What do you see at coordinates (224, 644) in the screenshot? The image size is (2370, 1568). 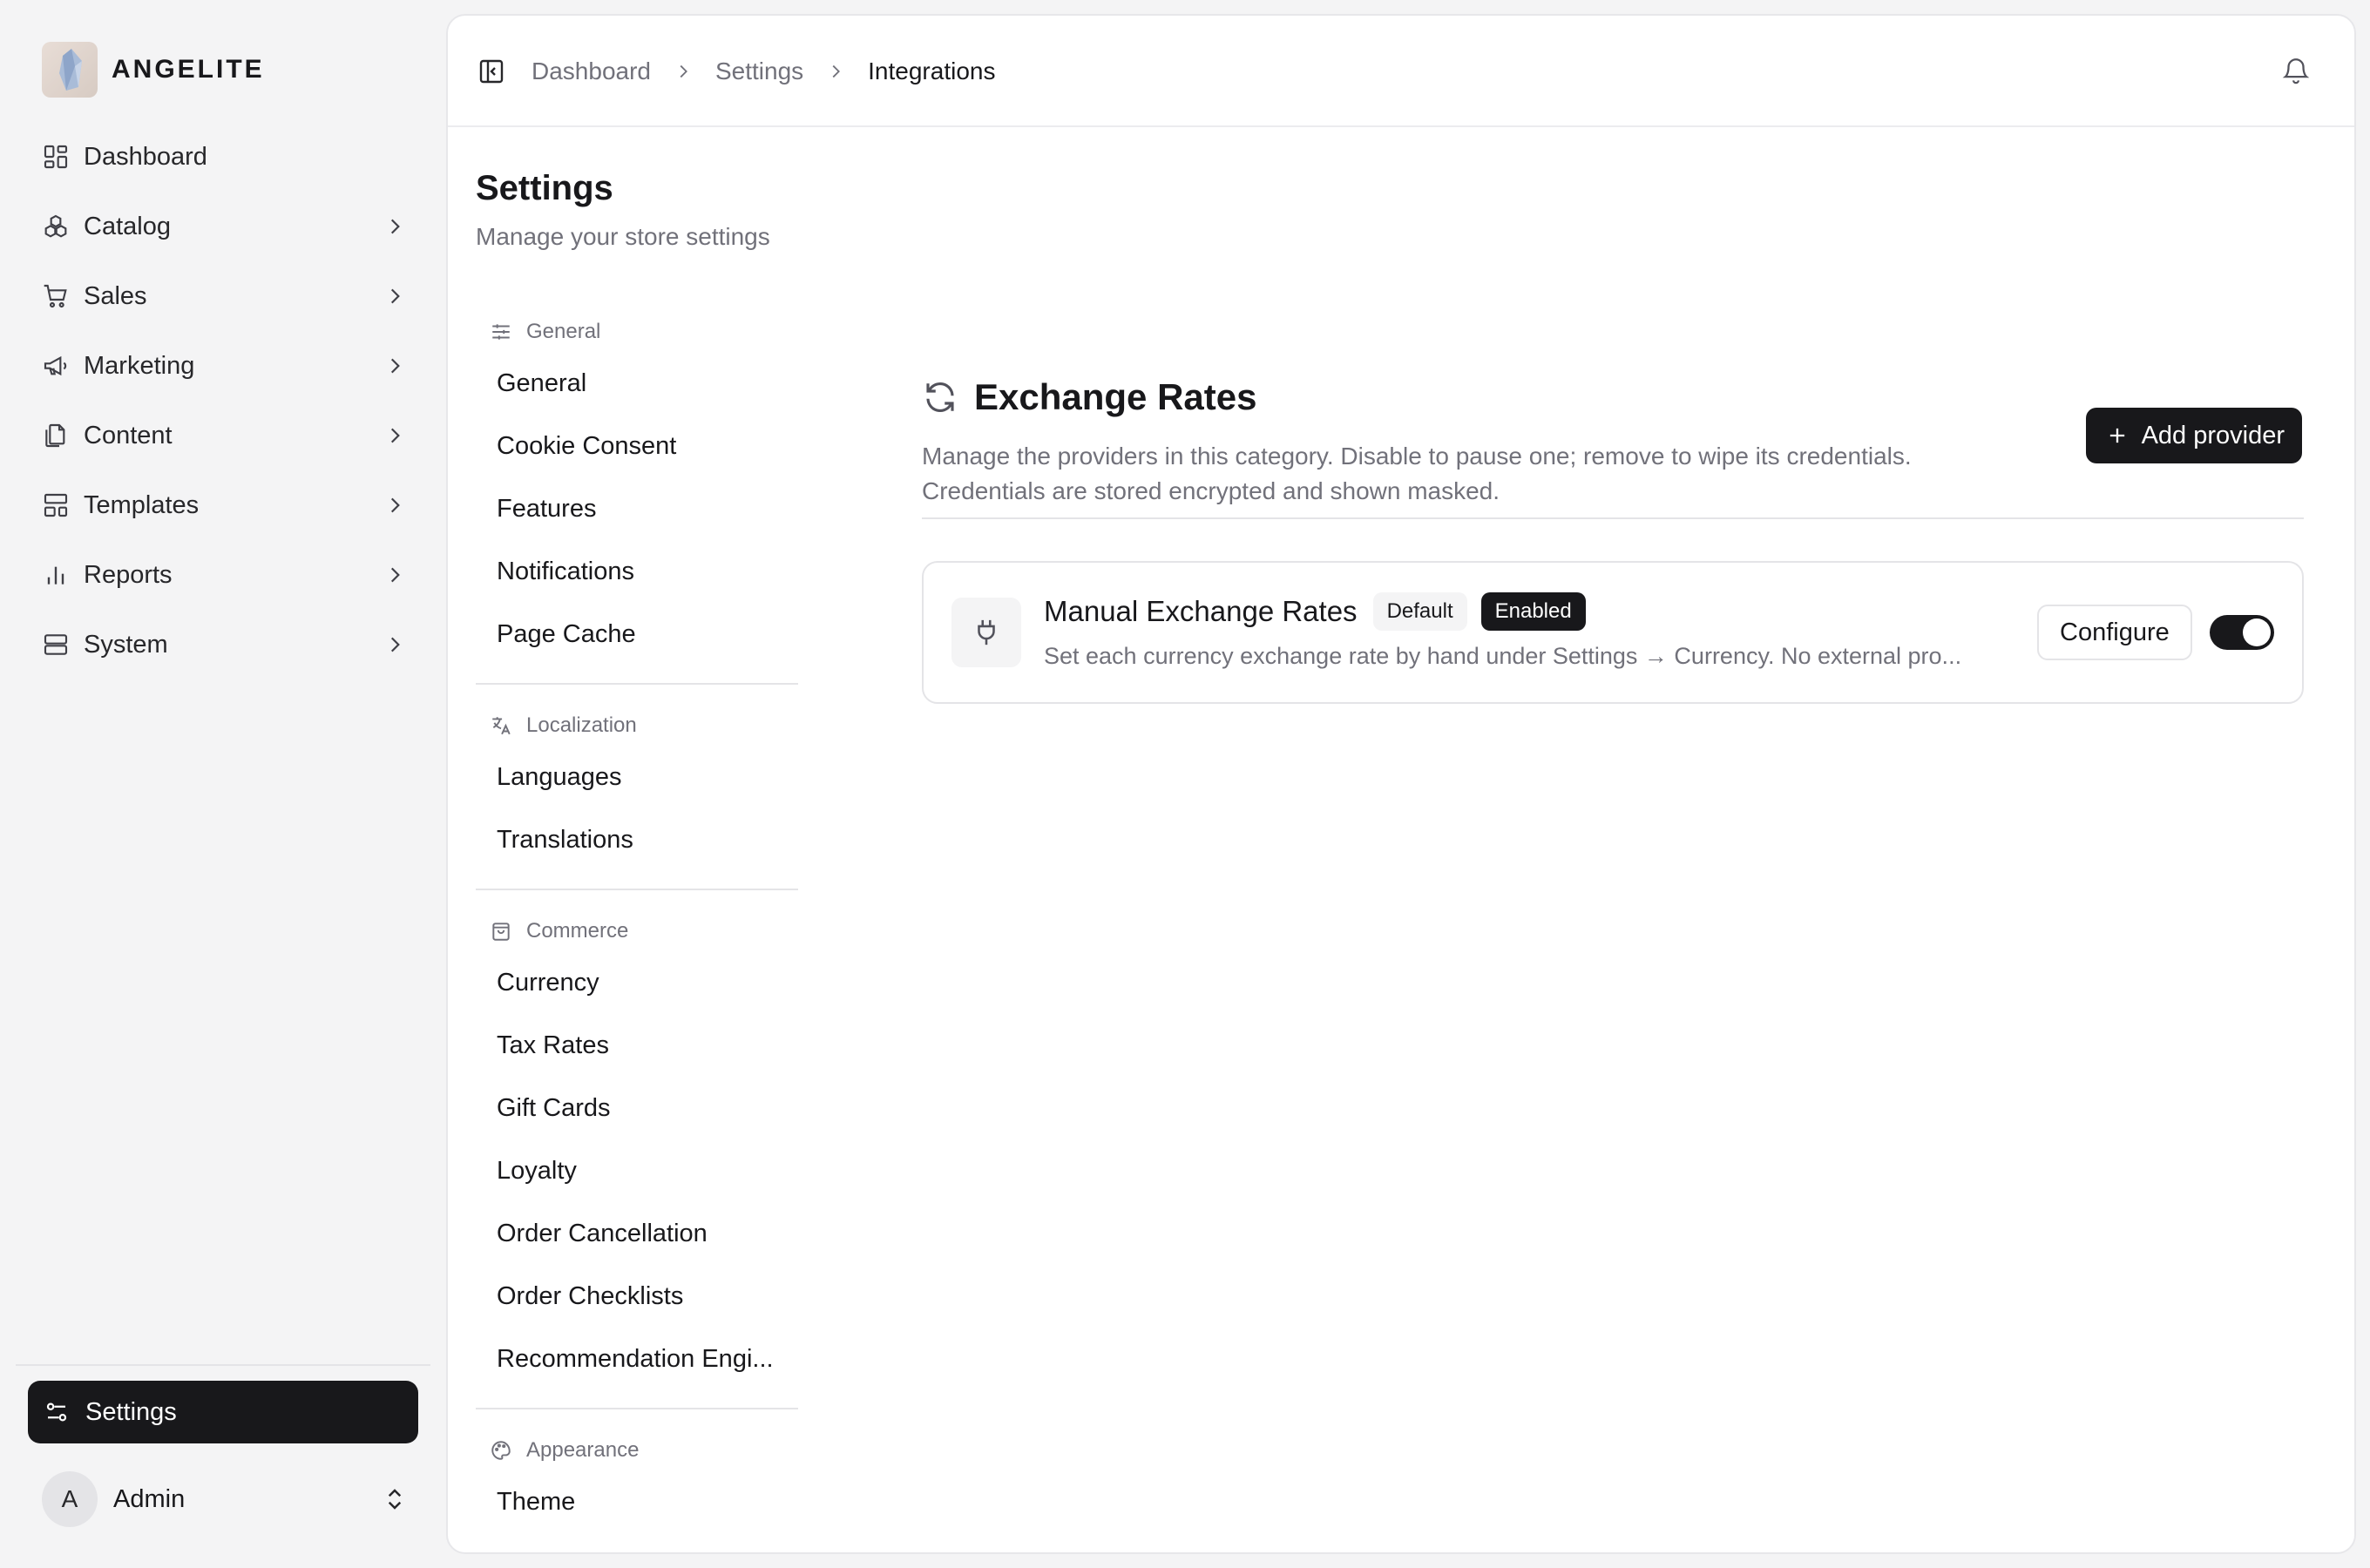 I see `sidebar-item-system: System` at bounding box center [224, 644].